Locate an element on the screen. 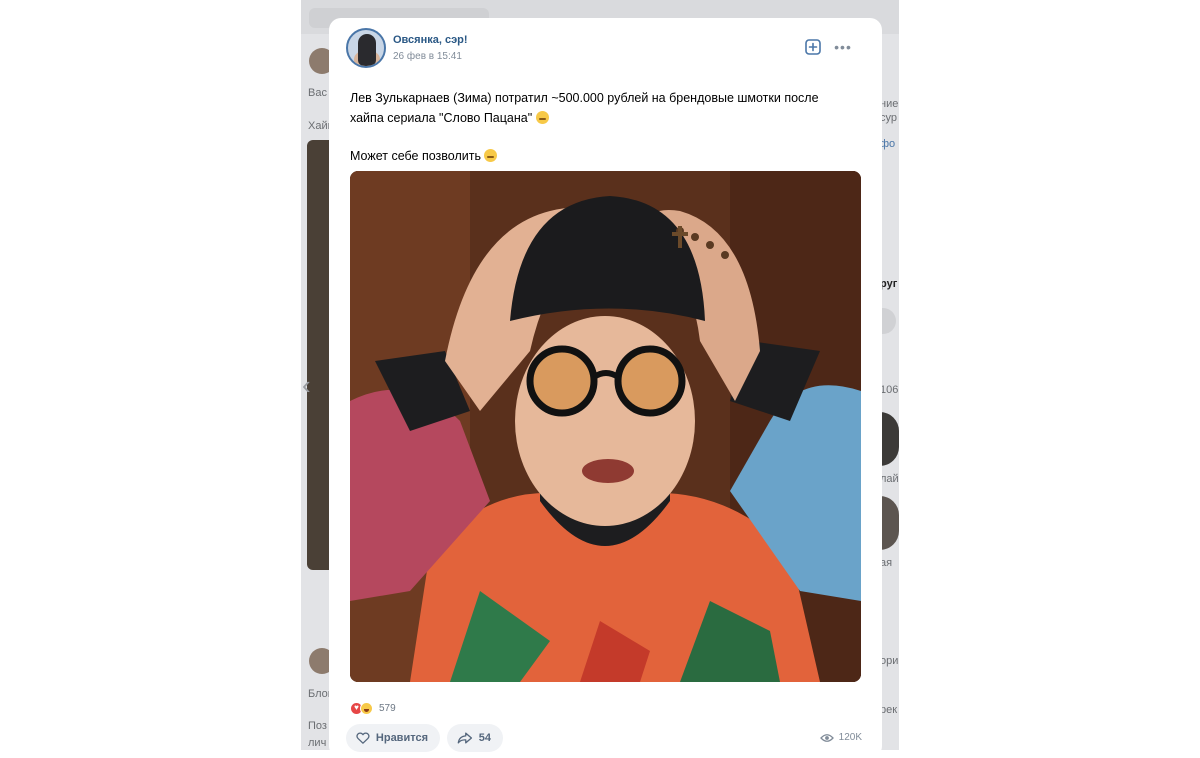 The height and width of the screenshot is (758, 1200). background-button is located at coordinates (888, 321).